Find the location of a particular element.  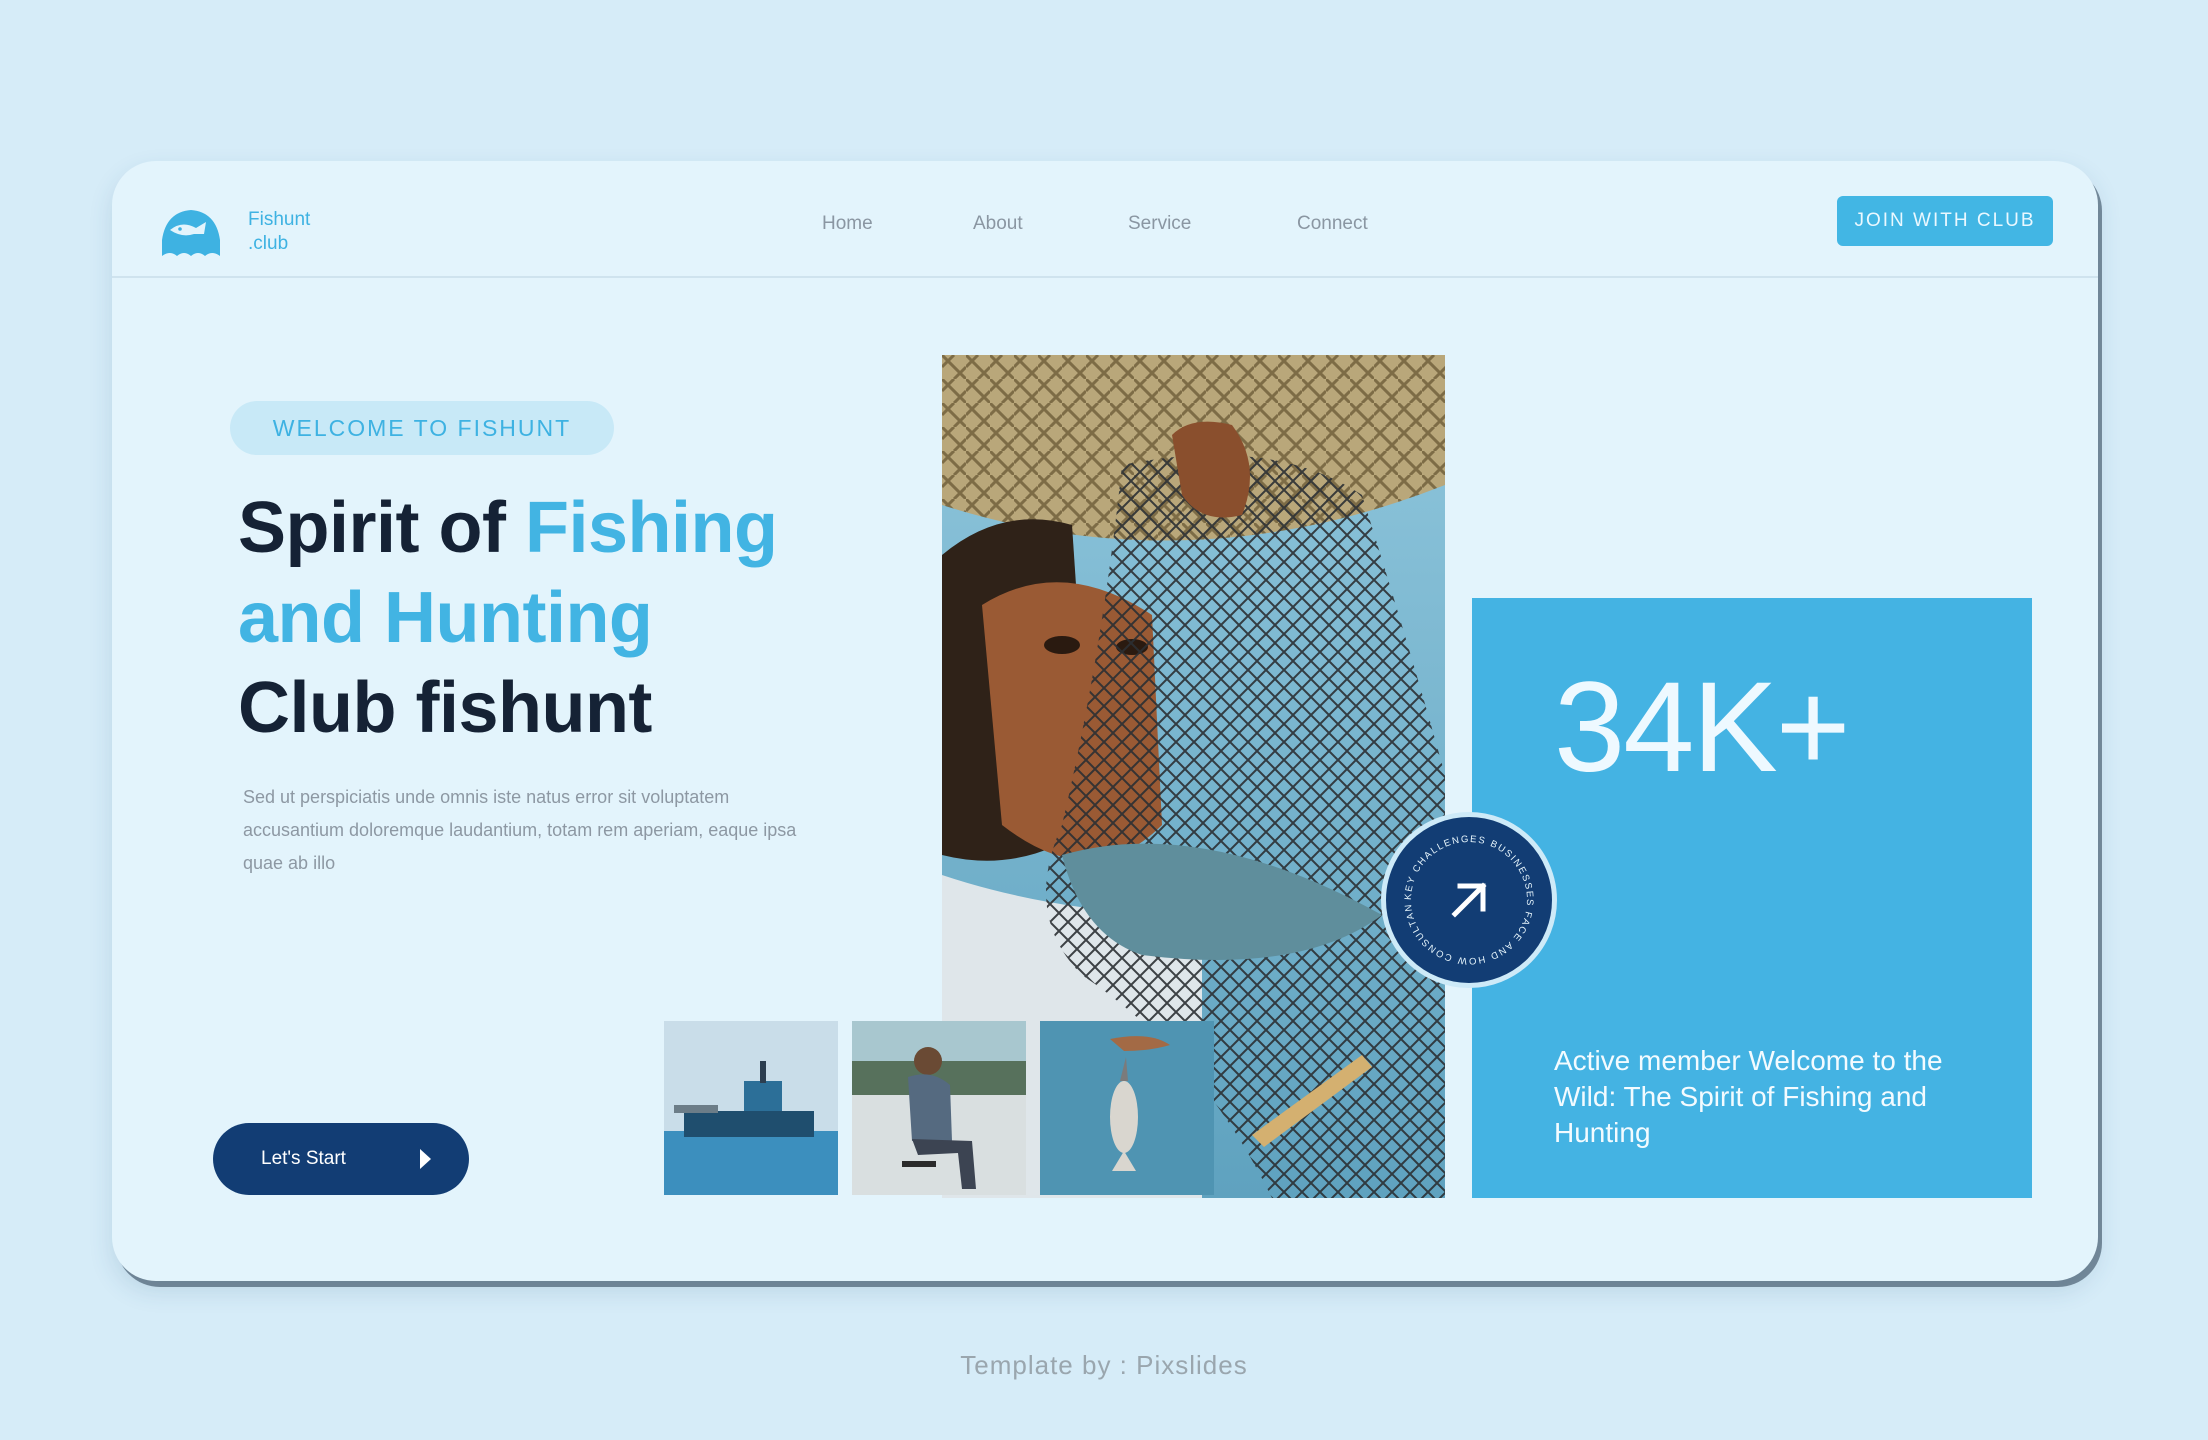

lets-start-button: Let's Start is located at coordinates (341, 1159).